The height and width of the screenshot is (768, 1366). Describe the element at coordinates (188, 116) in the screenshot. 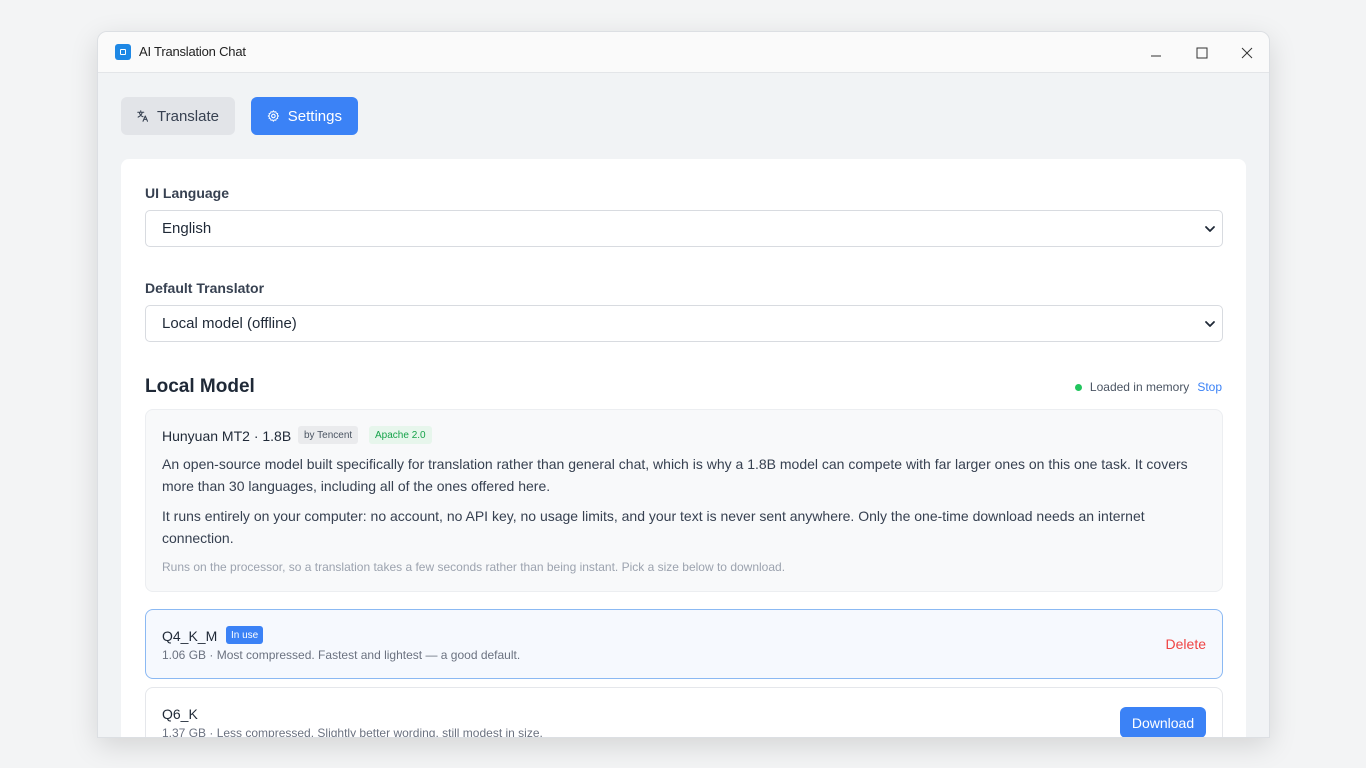

I see `tab-translate-label: Translate` at that location.